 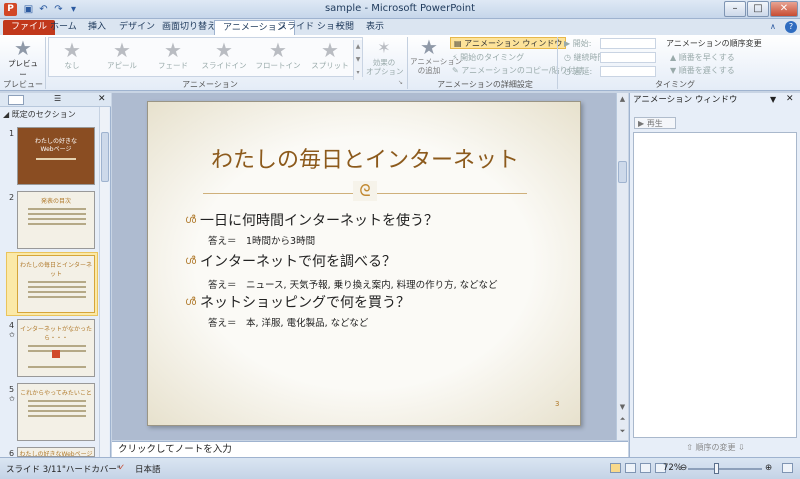 What do you see at coordinates (357, 60) in the screenshot?
I see `gallery-scroll: ▲ ▼ ▾` at bounding box center [357, 60].